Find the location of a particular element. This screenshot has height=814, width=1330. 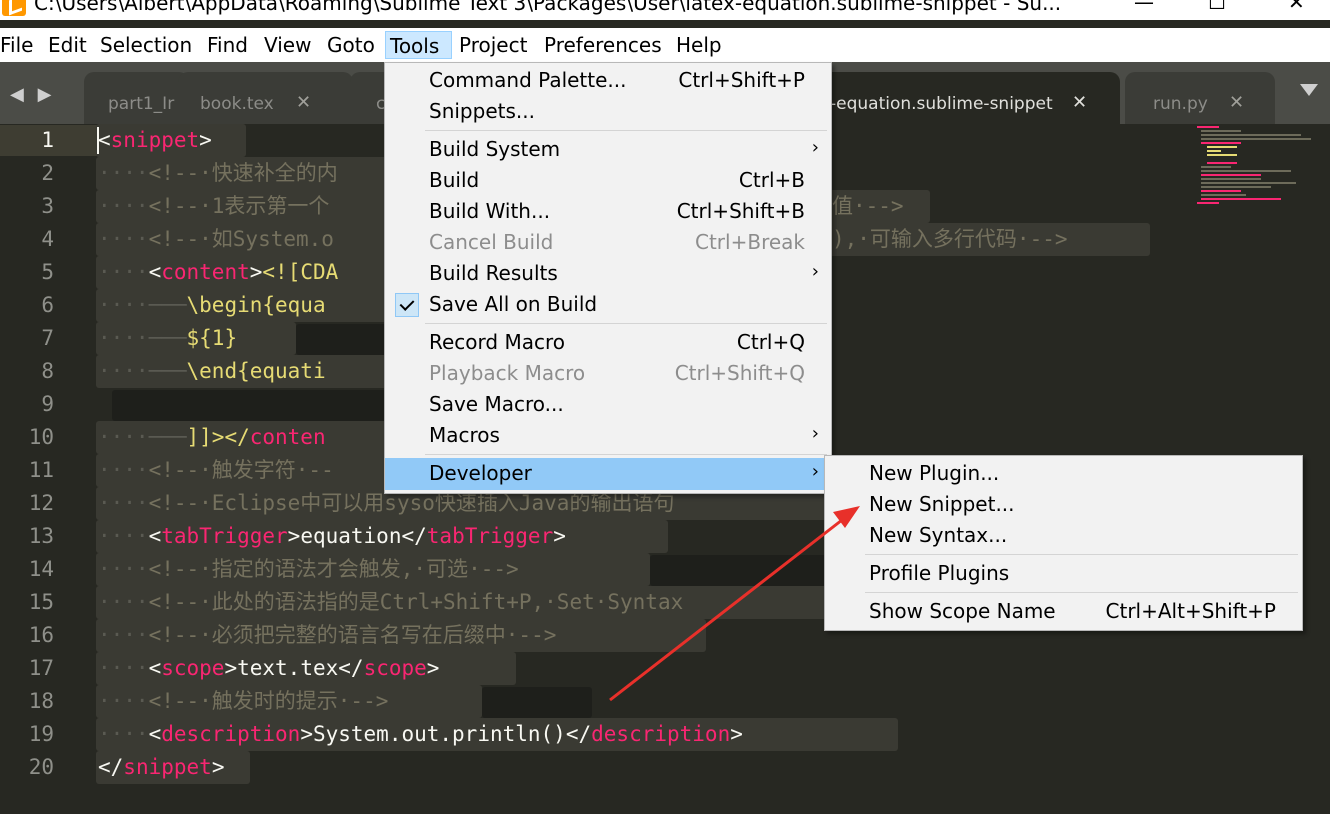

menu-help: Help is located at coordinates (699, 45).